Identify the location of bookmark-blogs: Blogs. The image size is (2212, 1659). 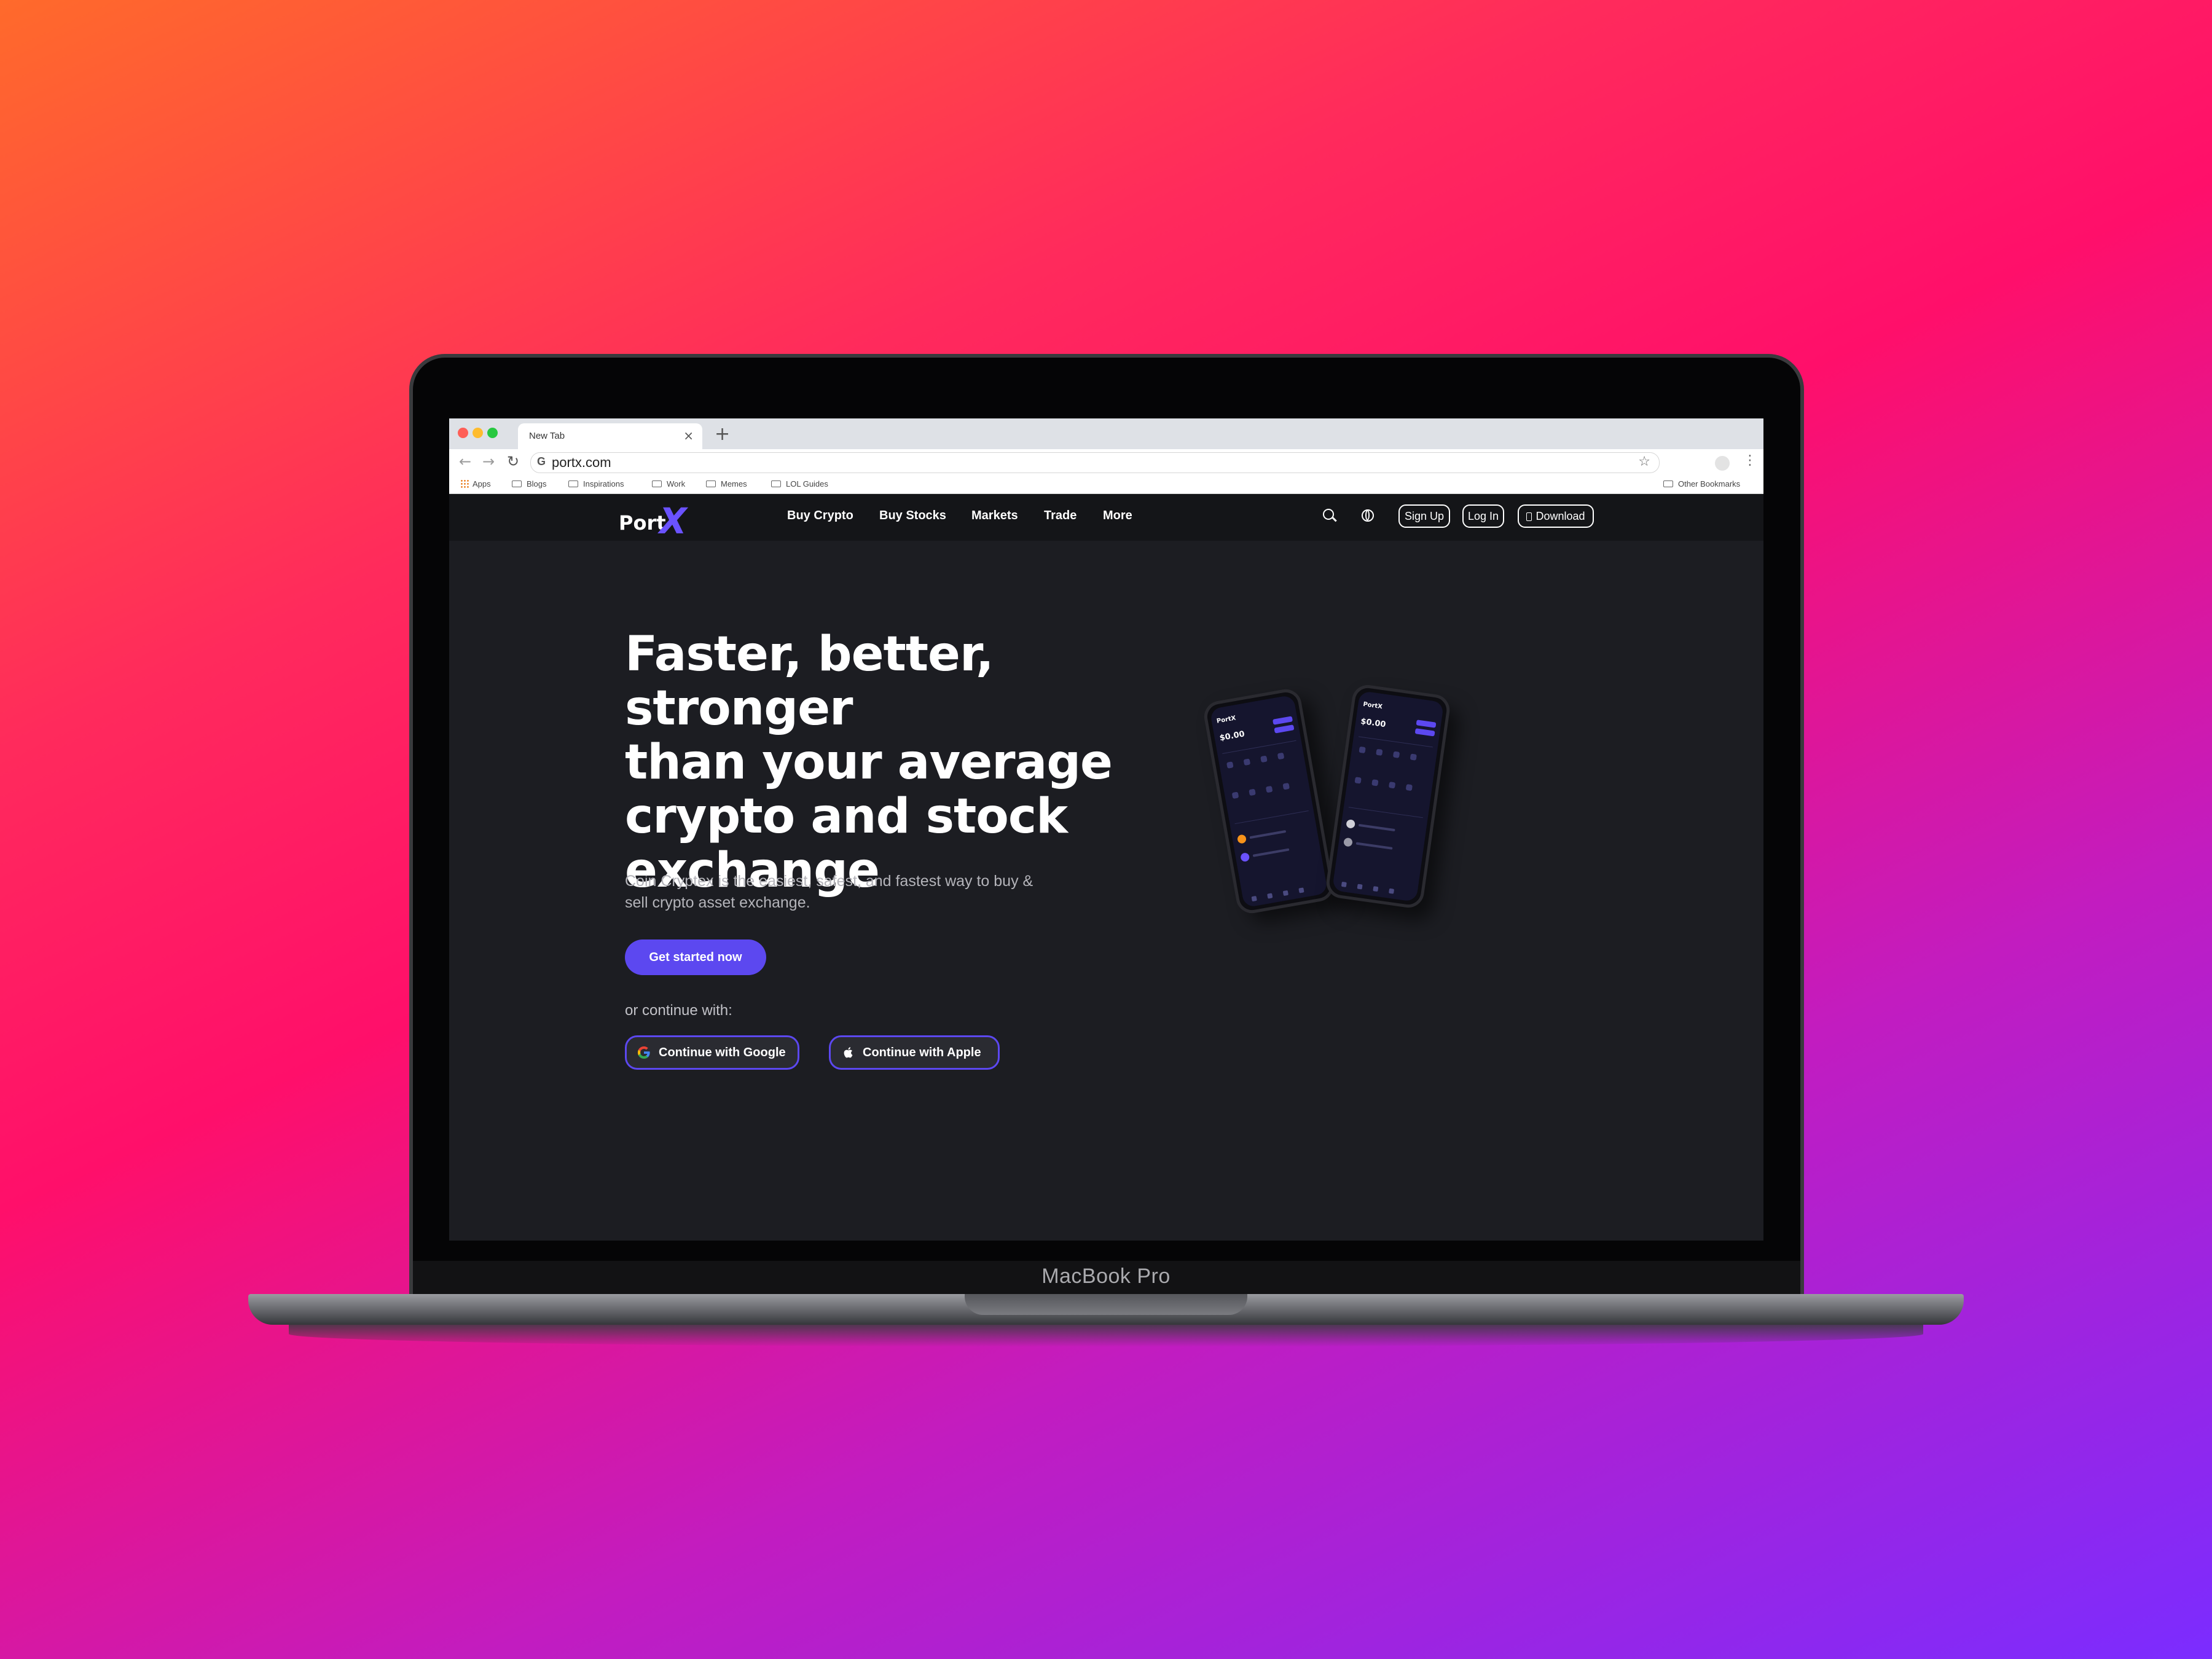
(529, 483).